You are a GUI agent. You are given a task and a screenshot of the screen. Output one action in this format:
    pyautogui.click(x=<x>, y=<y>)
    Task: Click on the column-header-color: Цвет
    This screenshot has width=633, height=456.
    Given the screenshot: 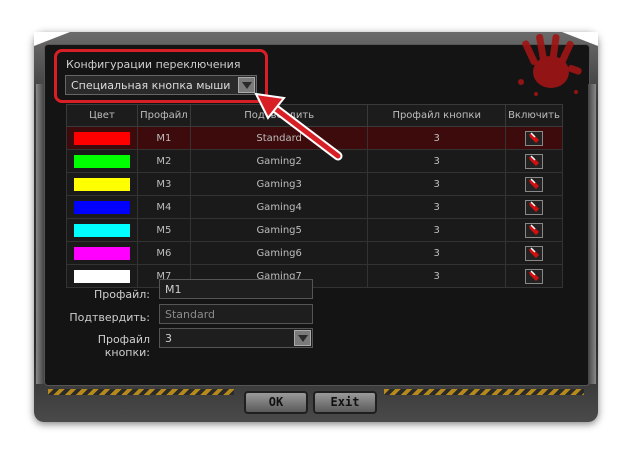 What is the action you would take?
    pyautogui.click(x=102, y=115)
    